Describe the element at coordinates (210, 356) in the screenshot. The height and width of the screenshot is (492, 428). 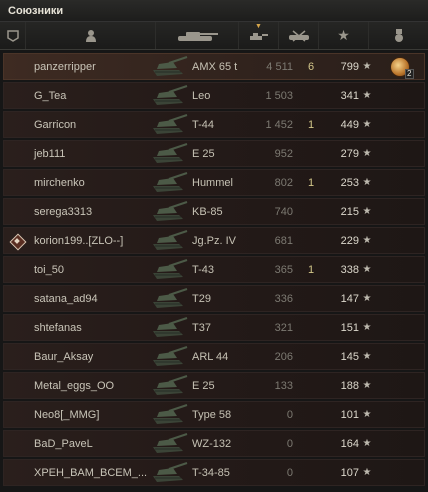
I see `tank-name: ARL 44` at that location.